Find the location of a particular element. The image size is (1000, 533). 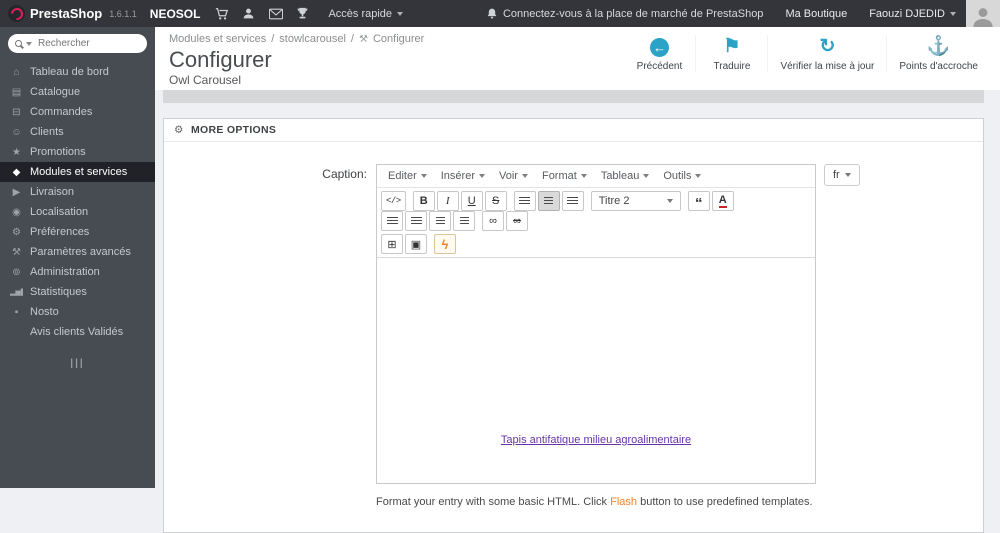

search-input is located at coordinates (88, 43).